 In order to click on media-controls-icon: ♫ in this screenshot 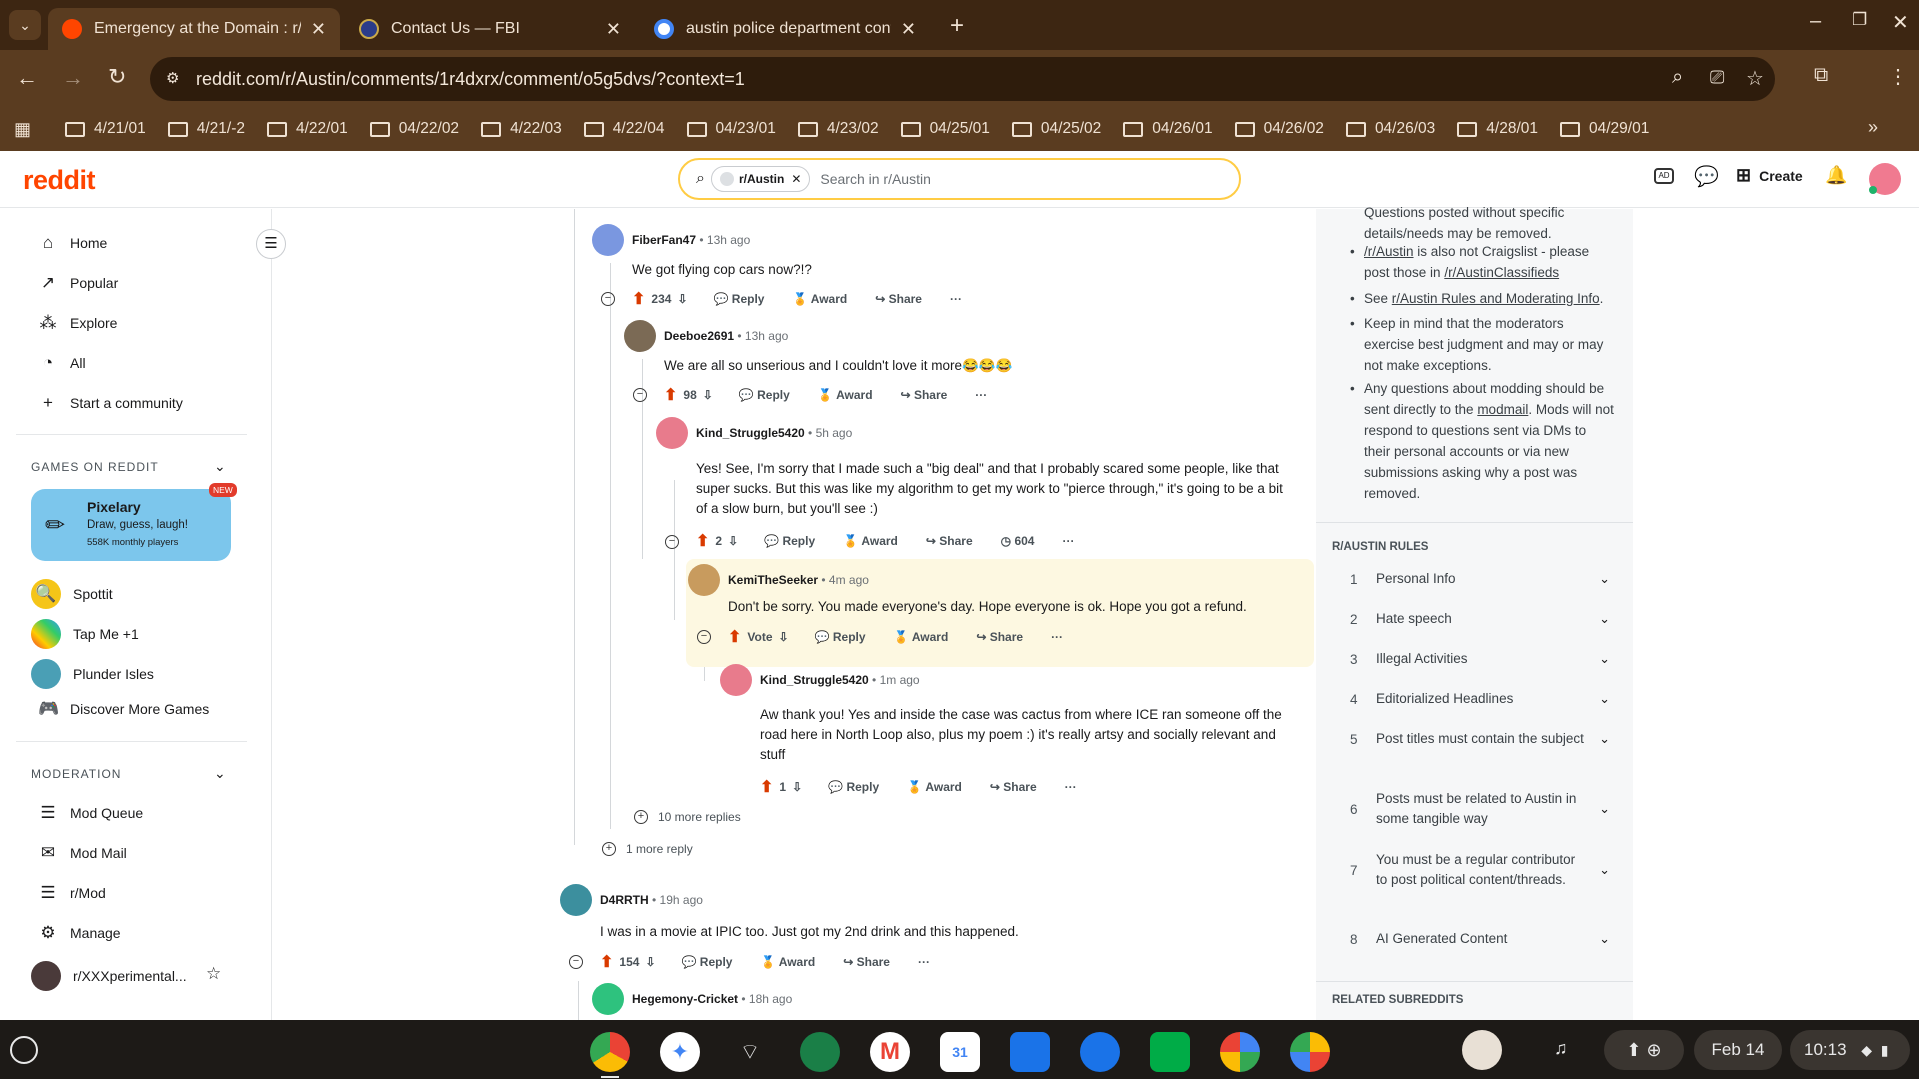, I will do `click(1561, 1048)`.